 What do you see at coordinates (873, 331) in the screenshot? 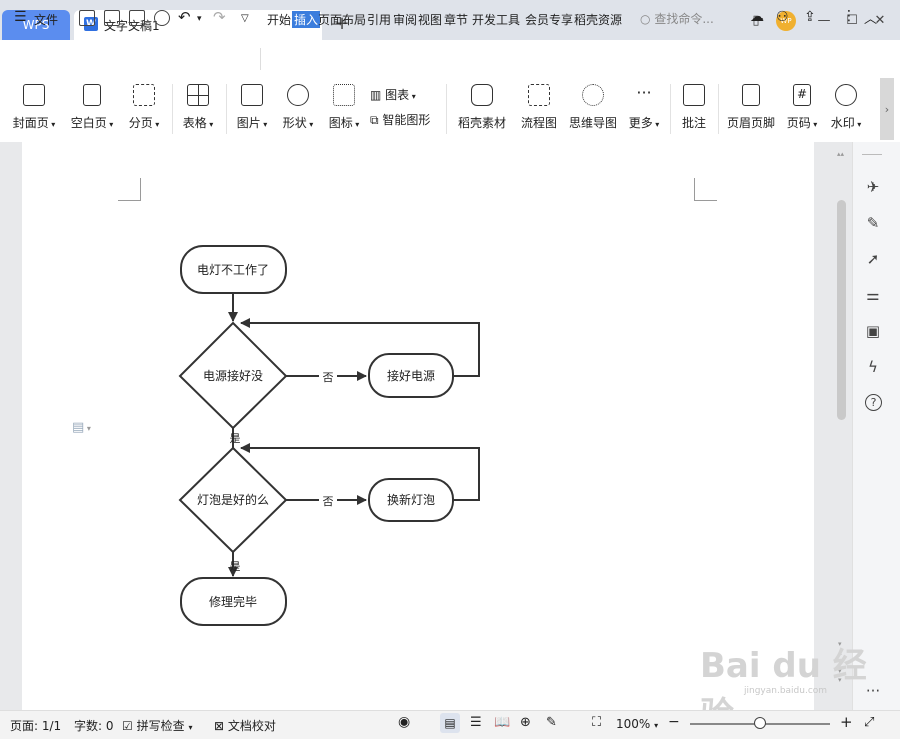
I see `material-library-icon: ▣` at bounding box center [873, 331].